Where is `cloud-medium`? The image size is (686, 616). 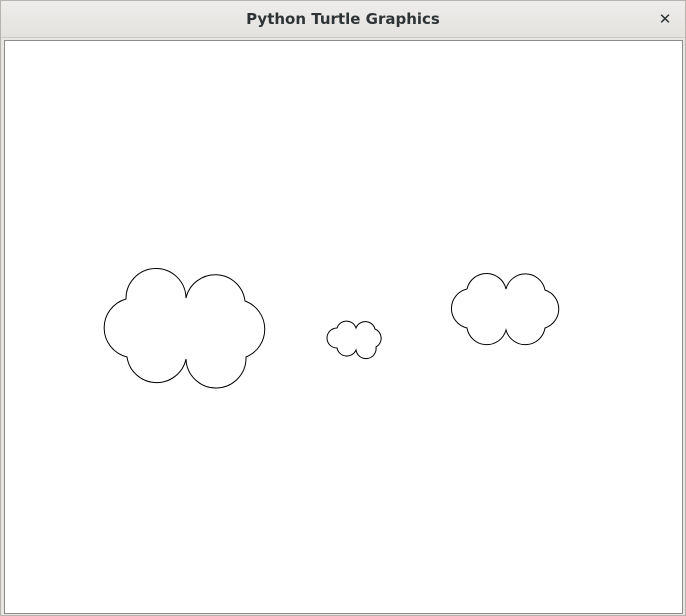
cloud-medium is located at coordinates (505, 309).